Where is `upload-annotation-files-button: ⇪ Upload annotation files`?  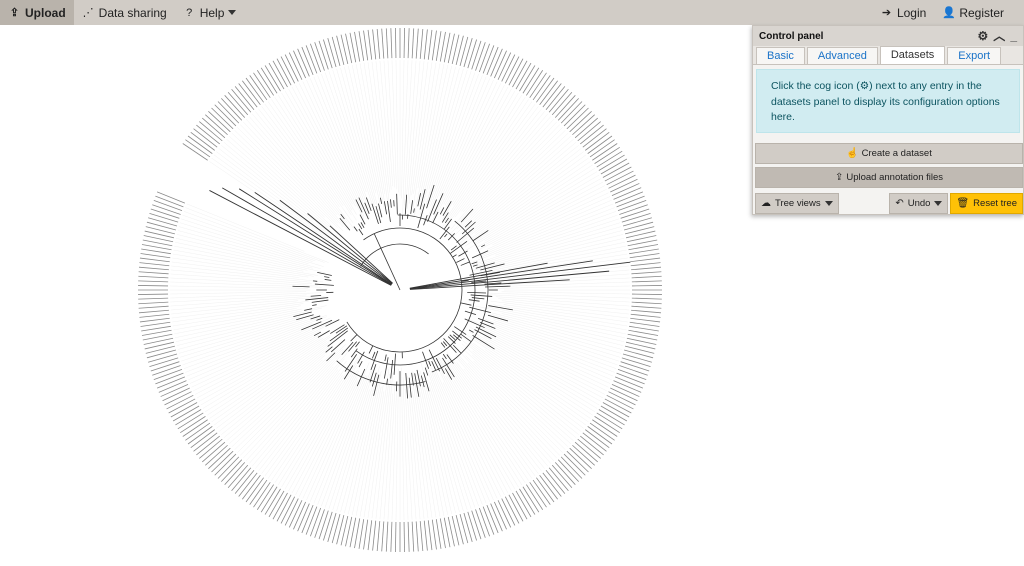 upload-annotation-files-button: ⇪ Upload annotation files is located at coordinates (889, 177).